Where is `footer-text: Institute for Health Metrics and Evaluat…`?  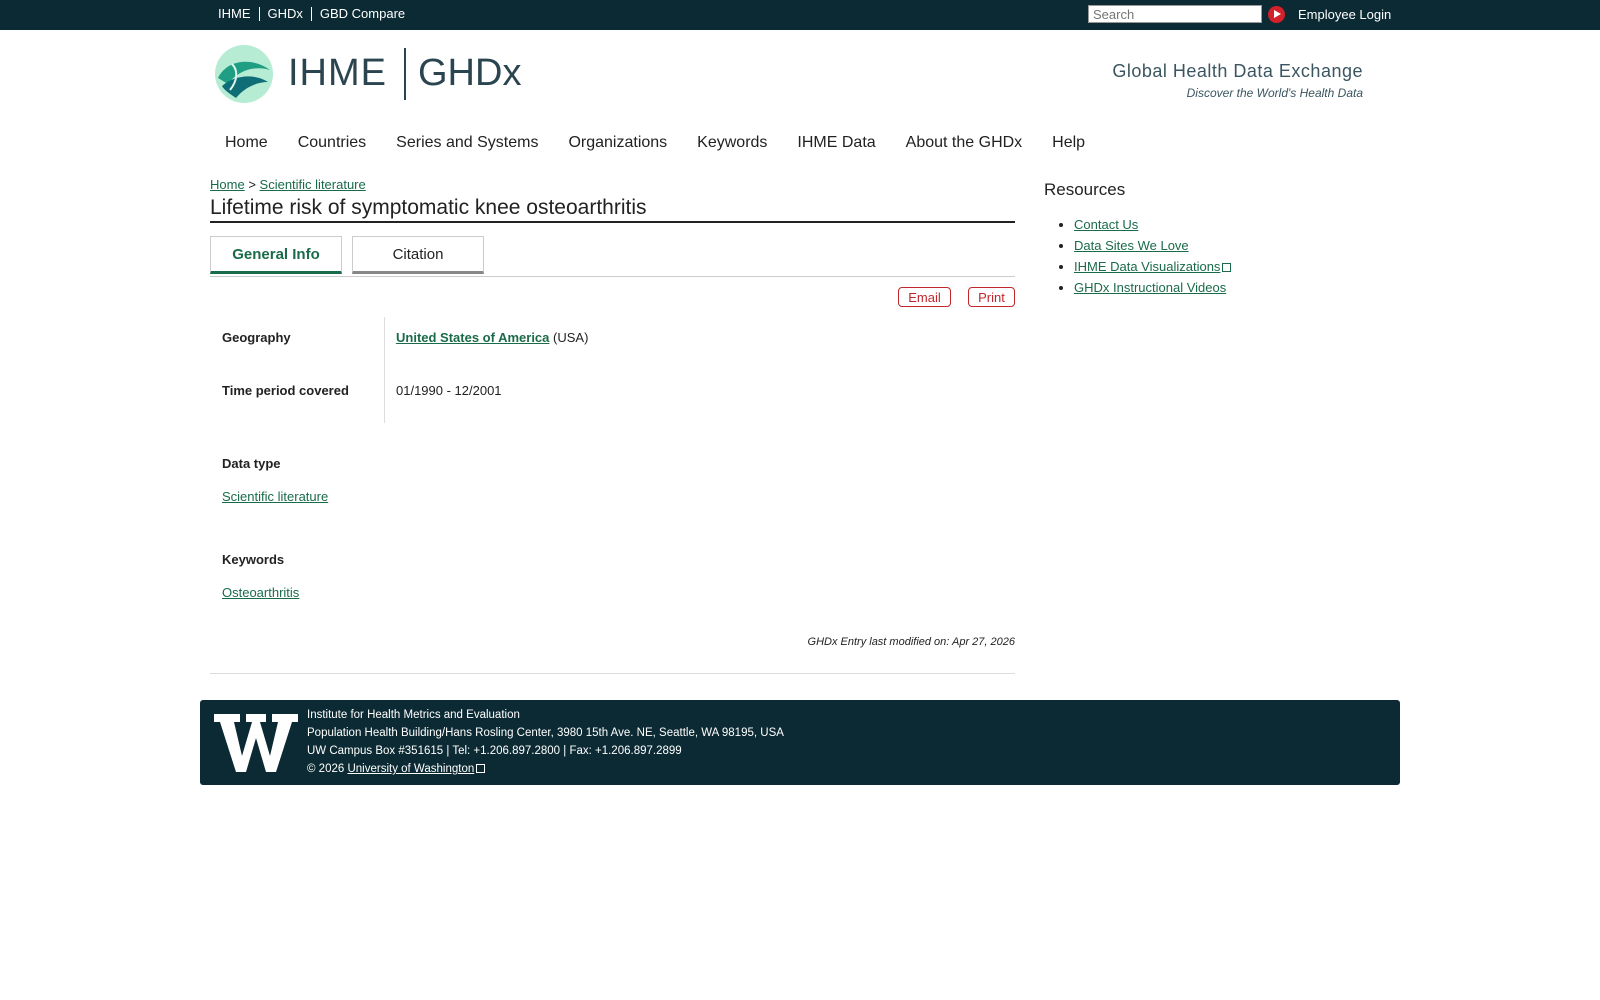 footer-text: Institute for Health Metrics and Evaluat… is located at coordinates (545, 742).